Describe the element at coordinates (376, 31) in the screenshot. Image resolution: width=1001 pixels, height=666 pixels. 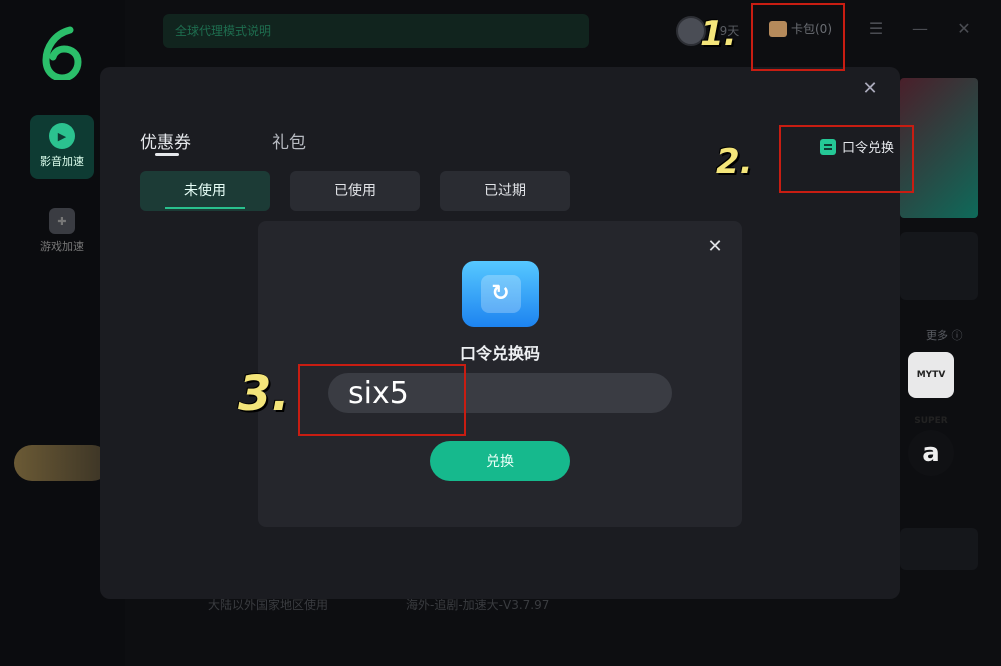
I see `proxy-mode-banner: 全球代理模式说明` at that location.